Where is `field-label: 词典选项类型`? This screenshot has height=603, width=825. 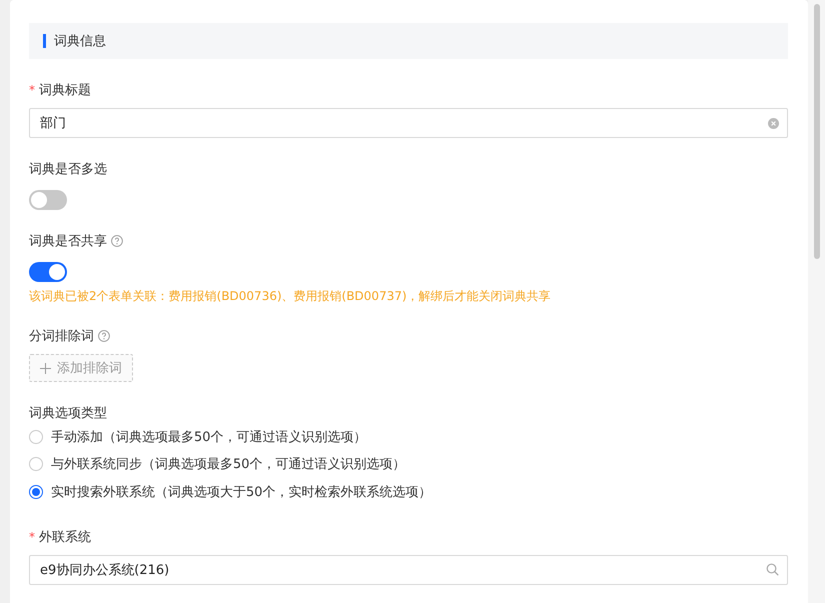 field-label: 词典选项类型 is located at coordinates (68, 413).